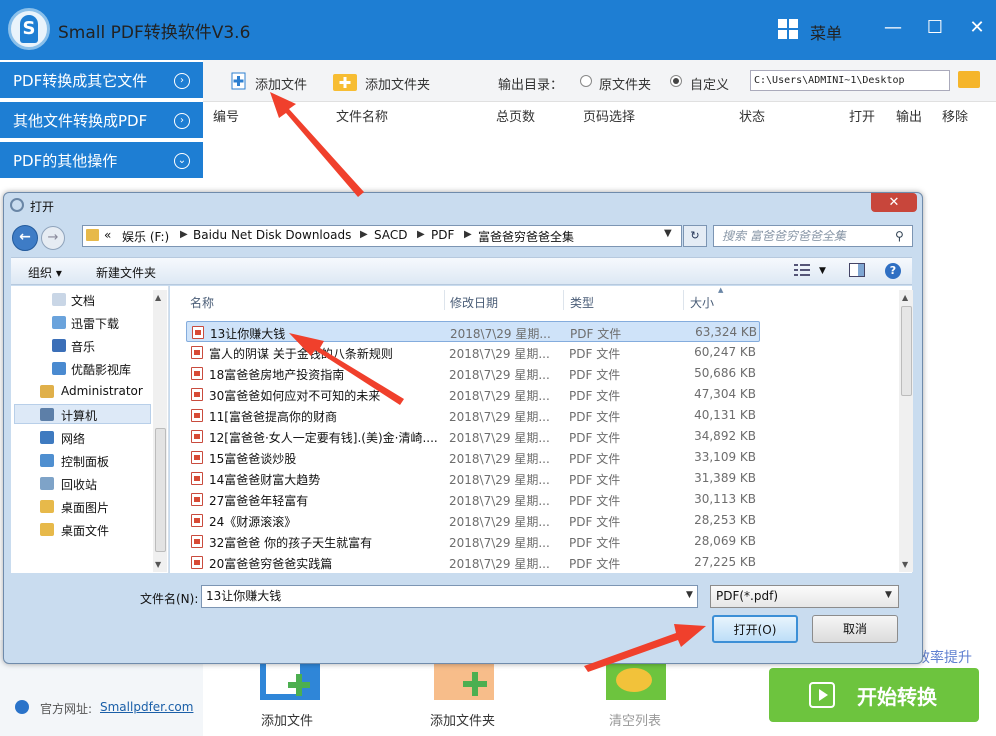 The image size is (996, 736). What do you see at coordinates (101, 161) in the screenshot?
I see `sidebar-item-pdf-other-ops: PDF的其他操作 ⌄` at bounding box center [101, 161].